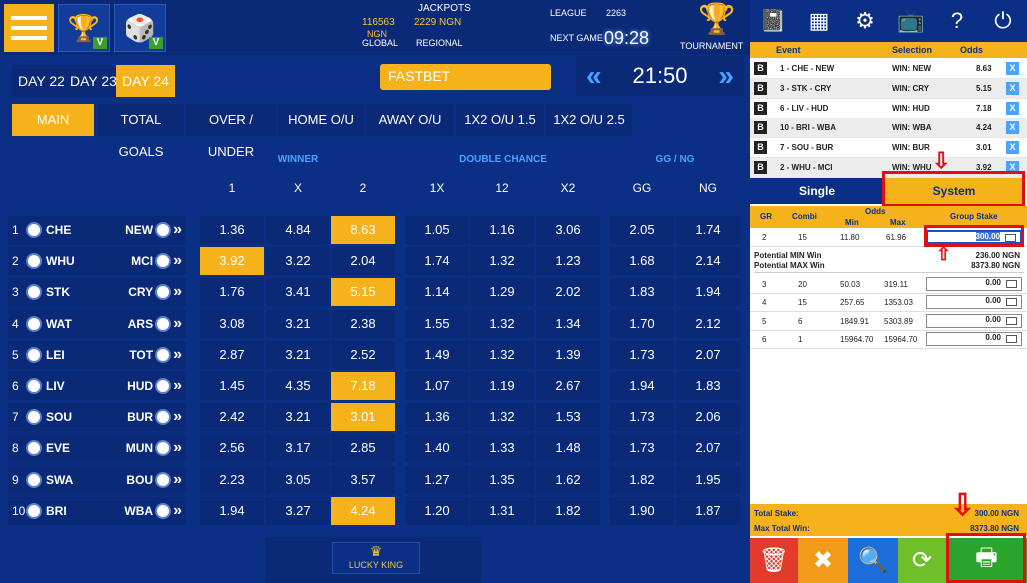 Image resolution: width=1027 pixels, height=583 pixels. I want to click on odds-cell: 1.33, so click(502, 448).